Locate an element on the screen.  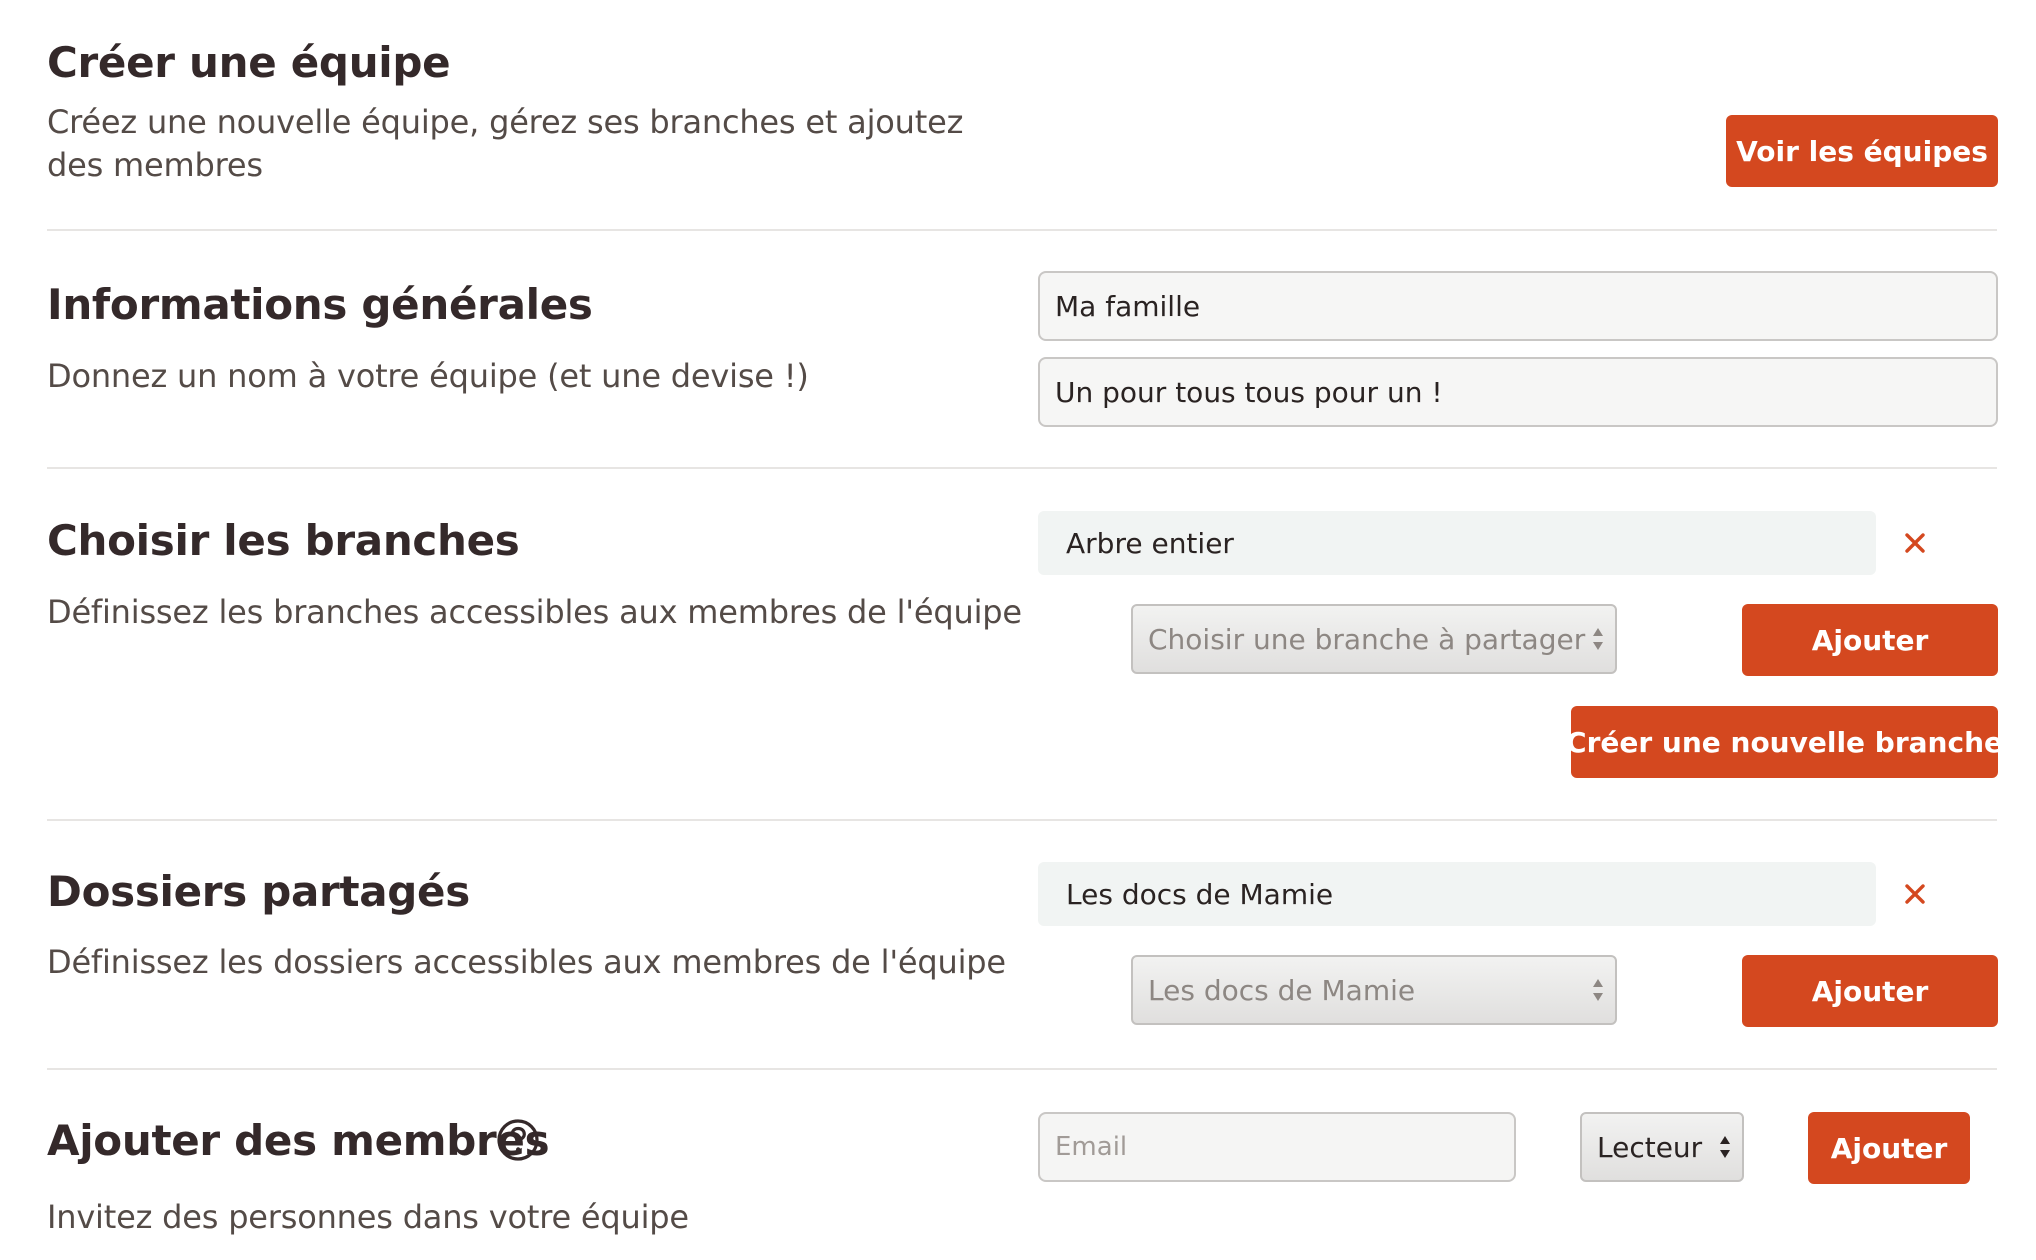
add-folder-button: Ajouter is located at coordinates (1870, 991).